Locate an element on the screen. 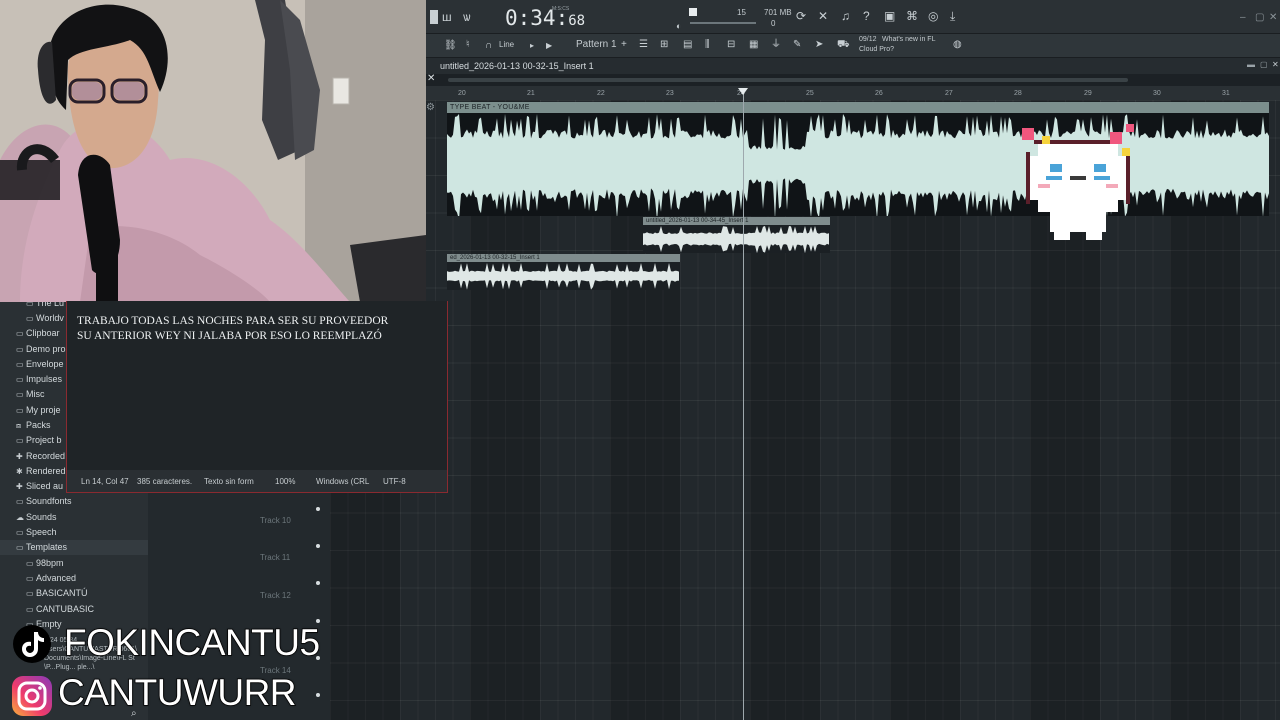  tiktok-handle: FOKINCANTU5 is located at coordinates (192, 642).